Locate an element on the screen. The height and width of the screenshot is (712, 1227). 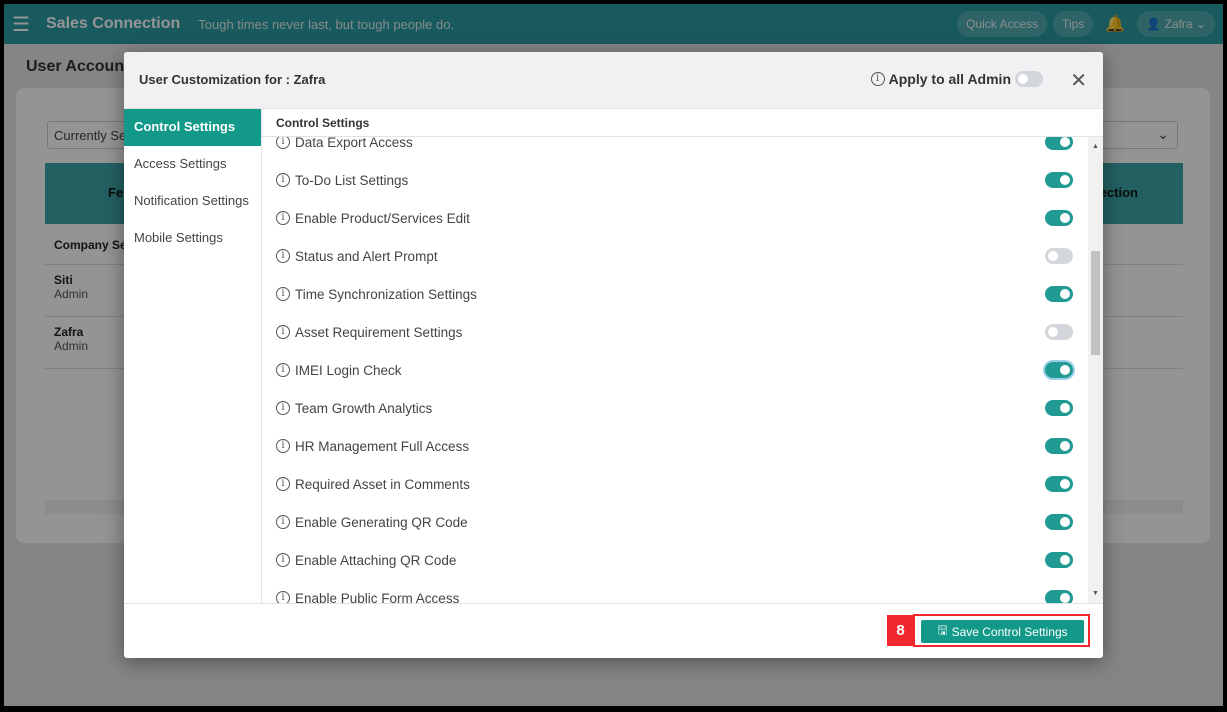
modal-footer: 8 🖫 Save Control Settings is located at coordinates (613, 630).